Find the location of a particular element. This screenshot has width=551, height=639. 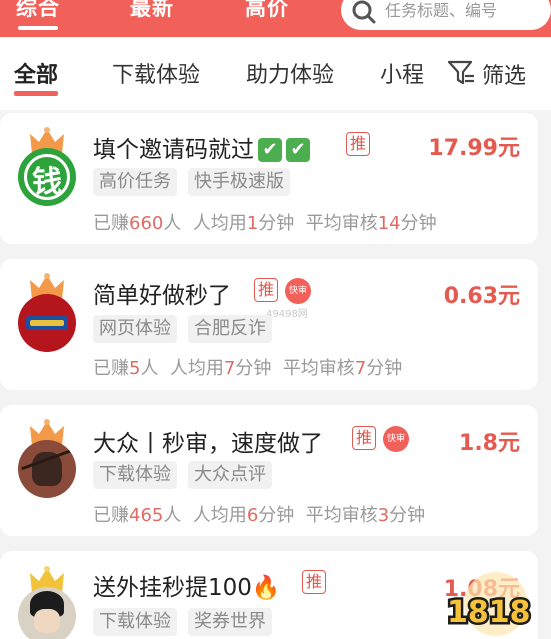

task-reward: 1.8元 is located at coordinates (489, 443).